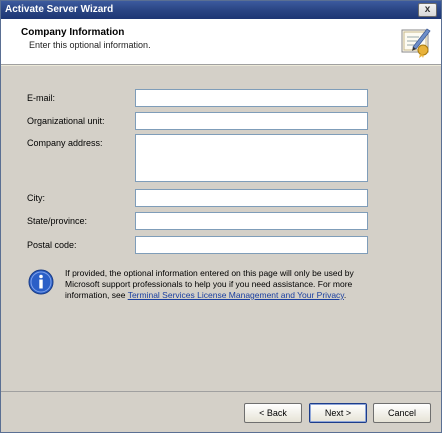 This screenshot has width=442, height=433. Describe the element at coordinates (416, 43) in the screenshot. I see `certificate-pen-icon` at that location.